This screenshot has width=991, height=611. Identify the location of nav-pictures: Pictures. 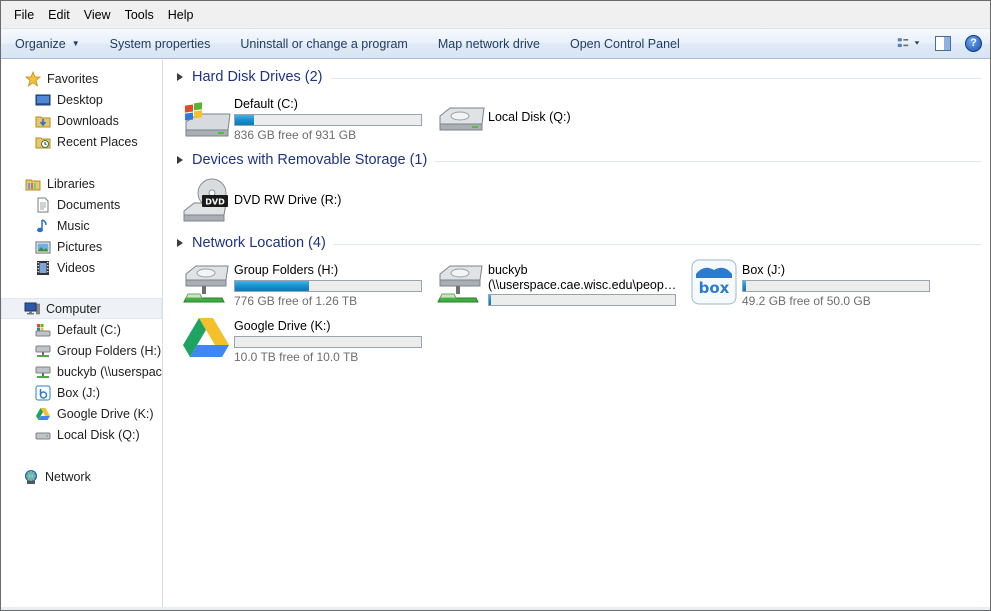
(81, 246).